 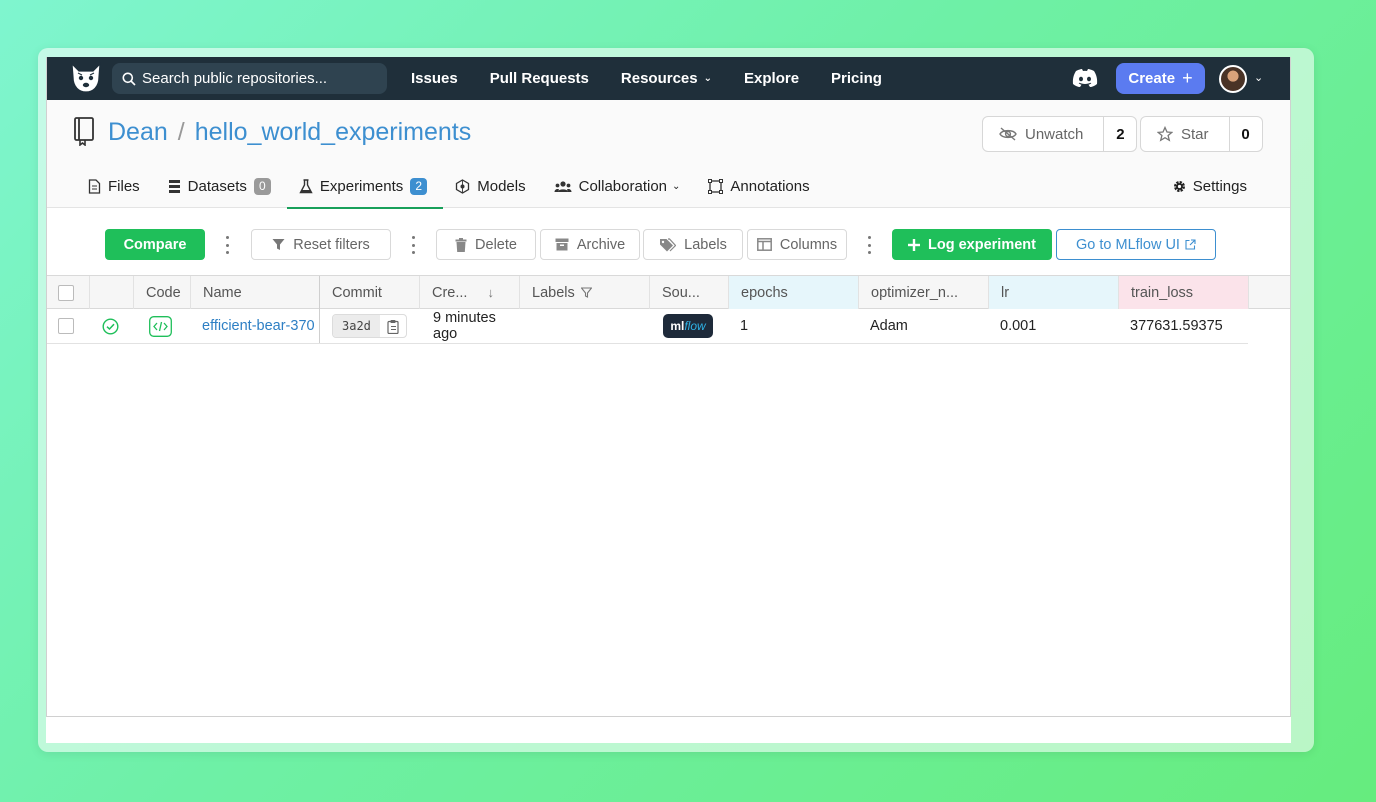 I want to click on row-select-cell, so click(x=67, y=326).